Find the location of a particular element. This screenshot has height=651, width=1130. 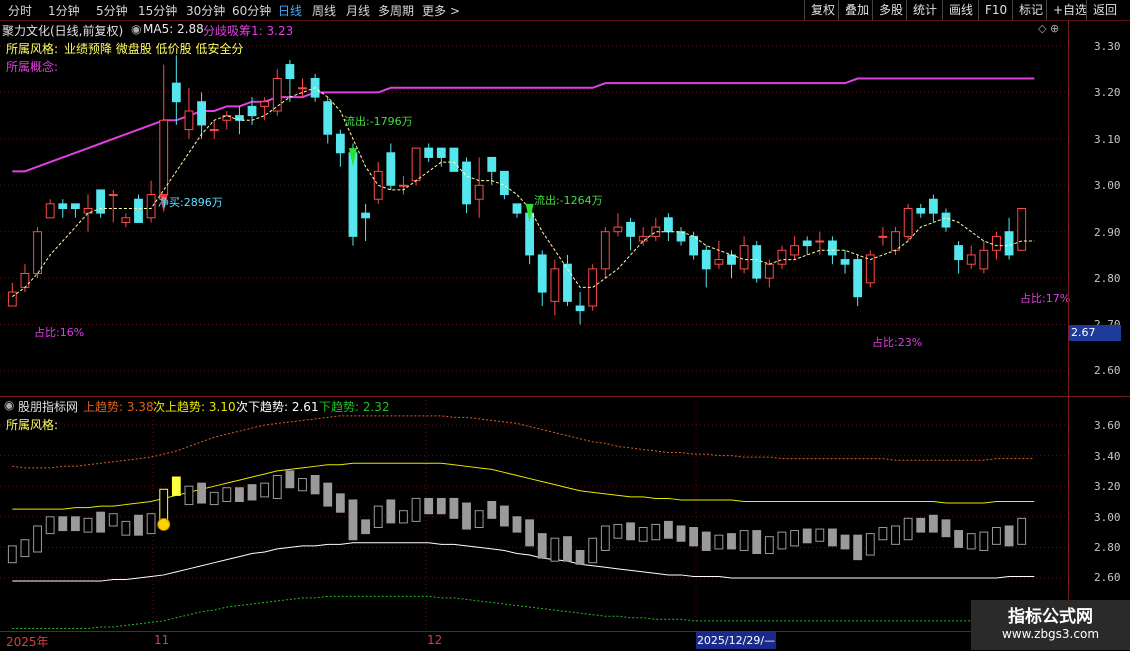

sub-y-tick: 3.20 is located at coordinates (1107, 486).